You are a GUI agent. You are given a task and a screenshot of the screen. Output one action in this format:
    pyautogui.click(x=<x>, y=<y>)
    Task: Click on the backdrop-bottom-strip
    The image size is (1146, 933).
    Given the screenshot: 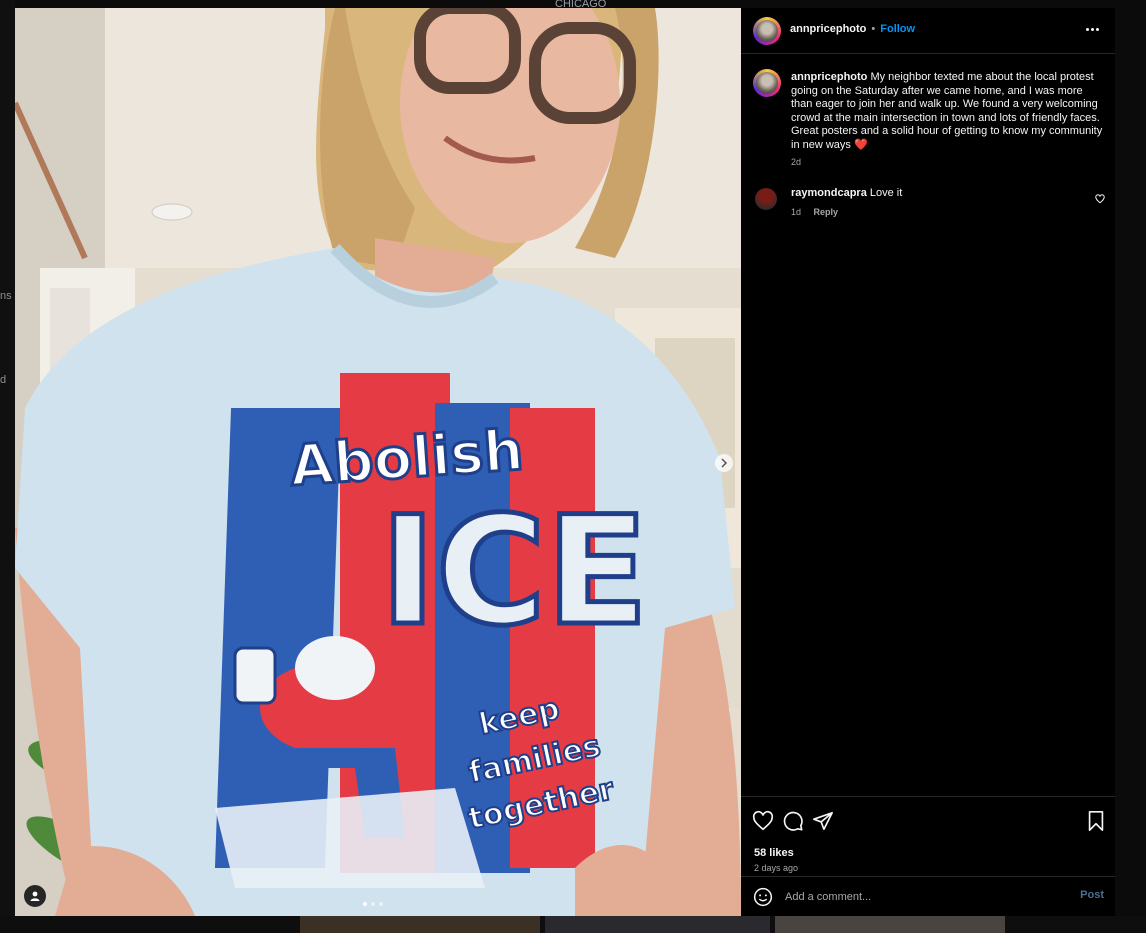 What is the action you would take?
    pyautogui.click(x=573, y=924)
    